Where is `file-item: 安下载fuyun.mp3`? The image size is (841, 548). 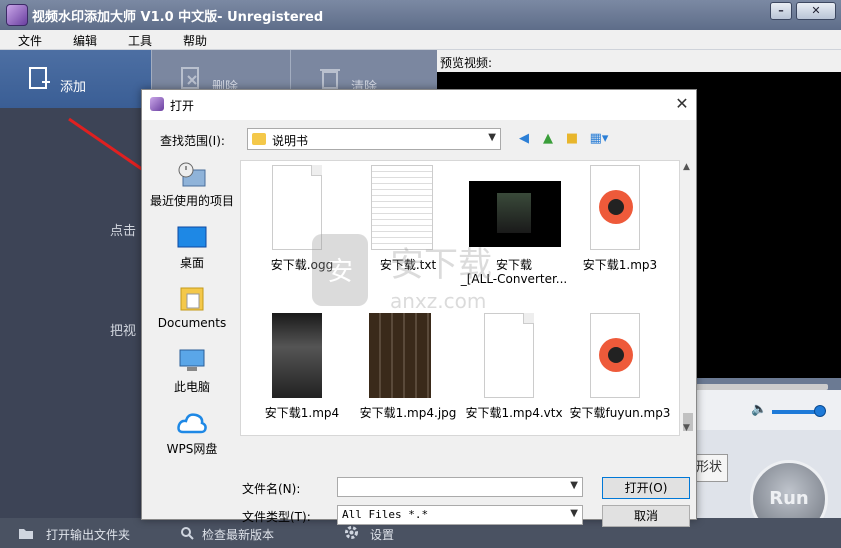 file-item: 安下载fuyun.mp3 is located at coordinates (617, 372).